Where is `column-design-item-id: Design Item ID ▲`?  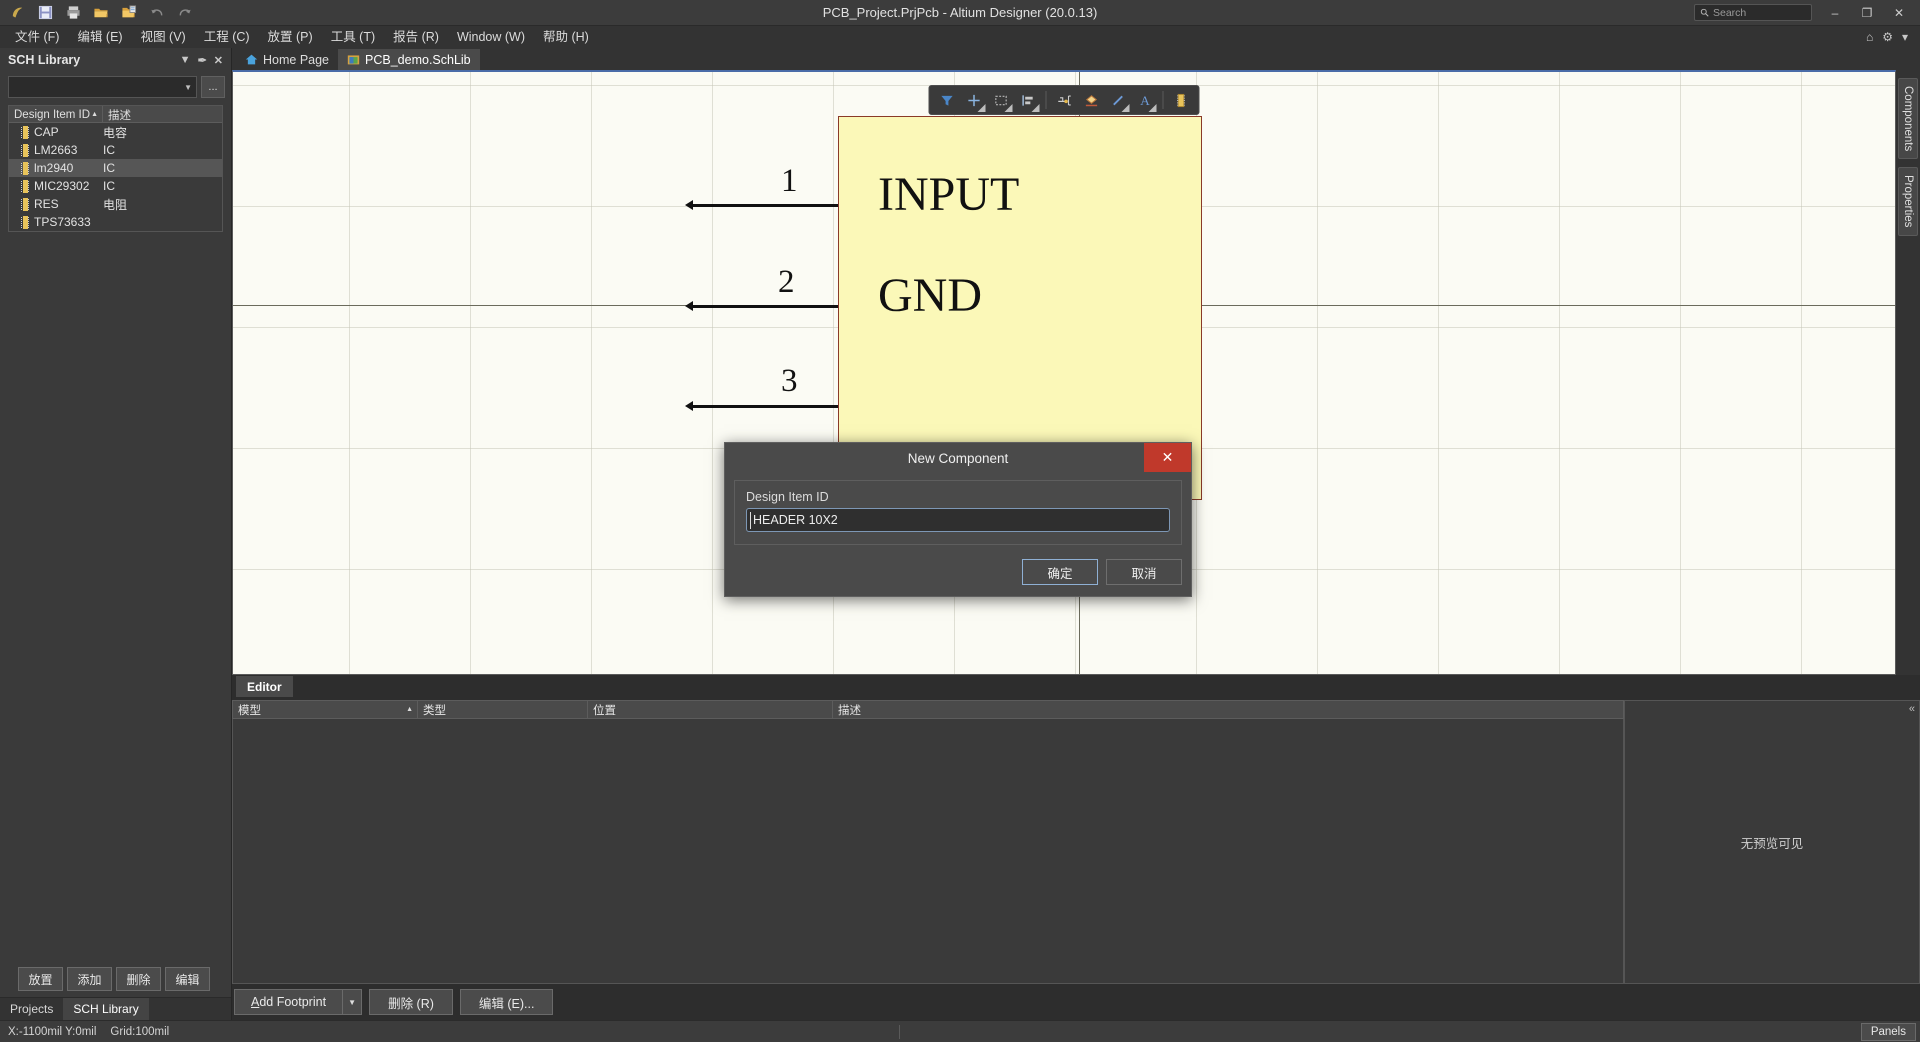 column-design-item-id: Design Item ID ▲ is located at coordinates (56, 114).